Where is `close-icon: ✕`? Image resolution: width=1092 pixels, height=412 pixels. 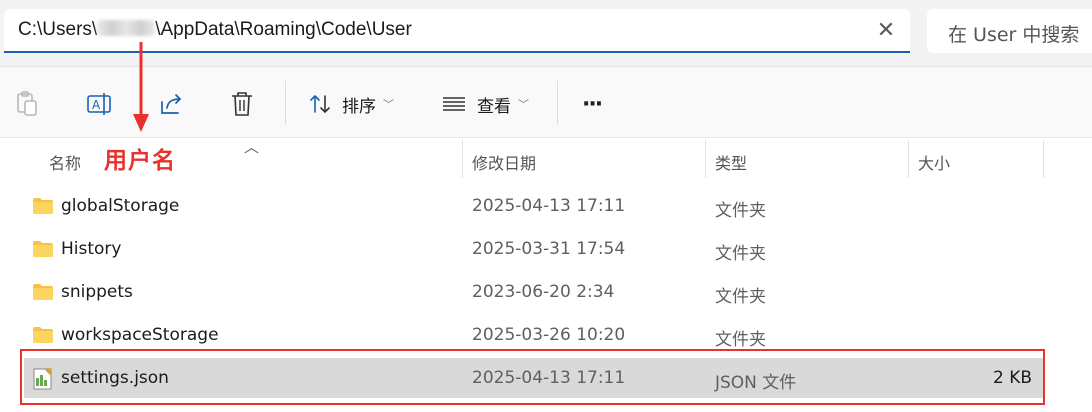
close-icon: ✕ is located at coordinates (886, 31).